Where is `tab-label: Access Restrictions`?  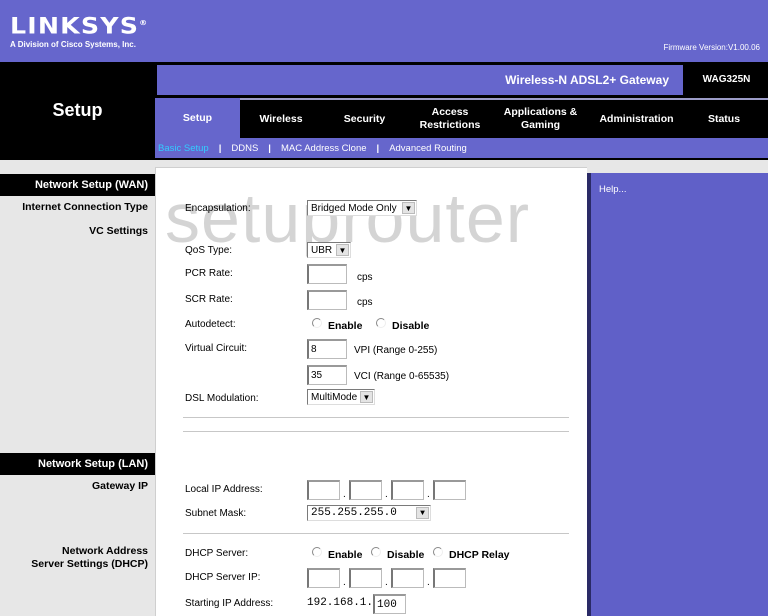 tab-label: Access Restrictions is located at coordinates (450, 118).